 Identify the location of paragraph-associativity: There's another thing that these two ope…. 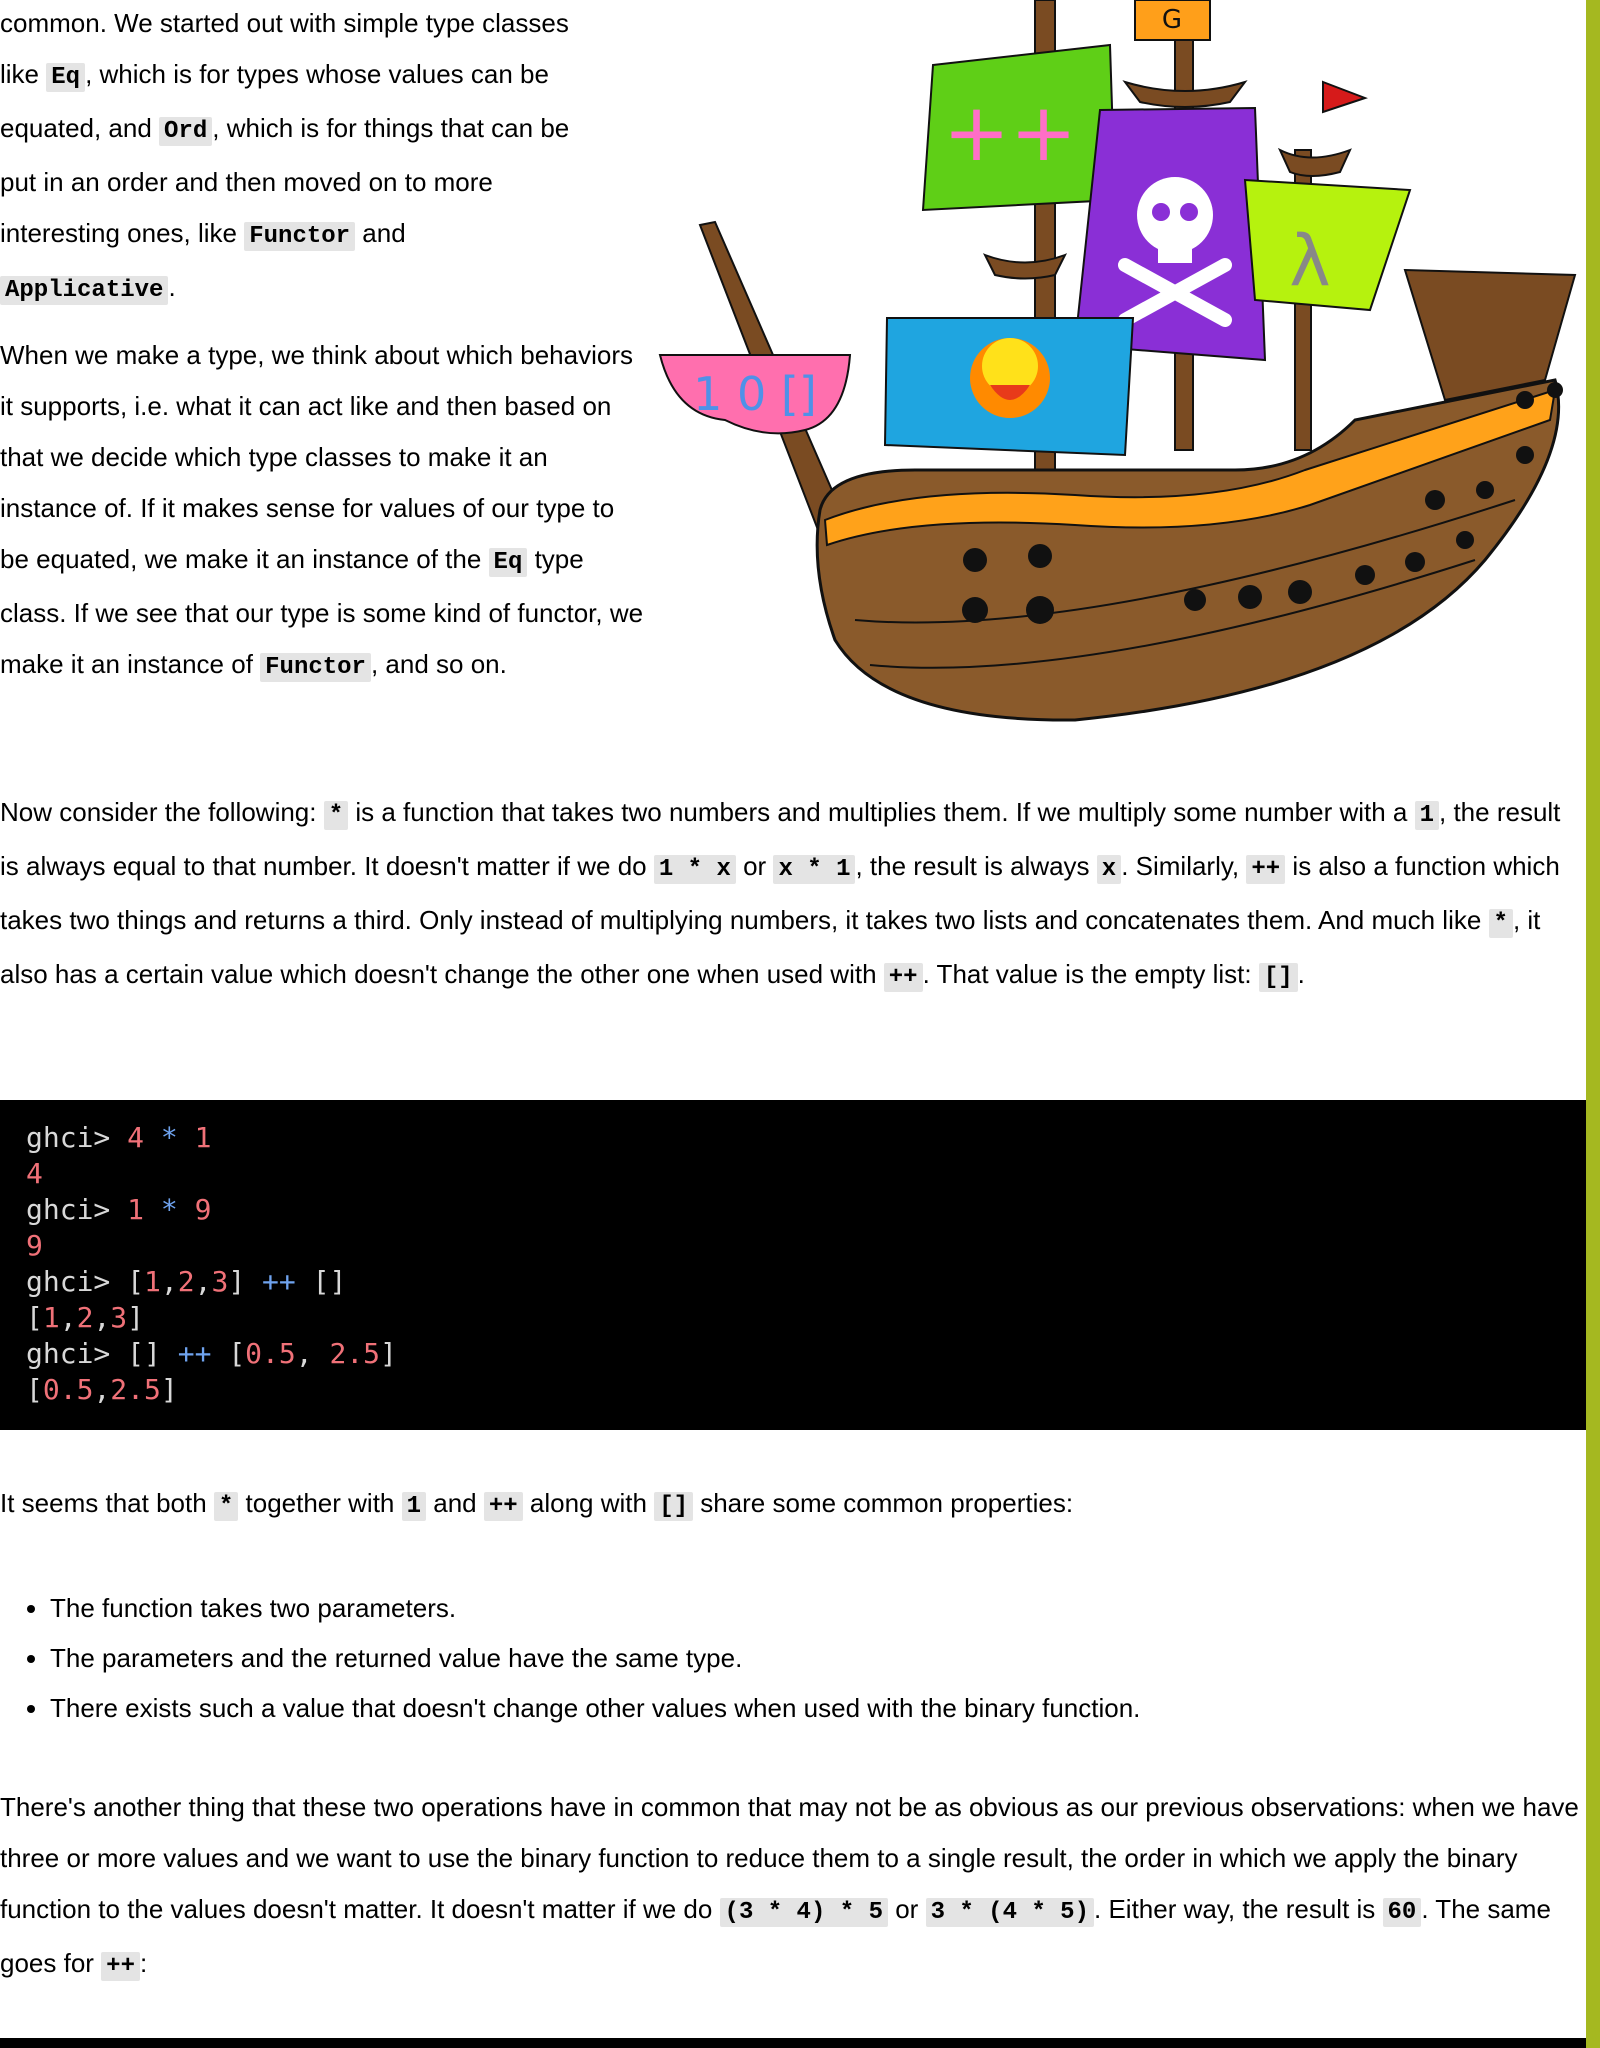
(795, 1887).